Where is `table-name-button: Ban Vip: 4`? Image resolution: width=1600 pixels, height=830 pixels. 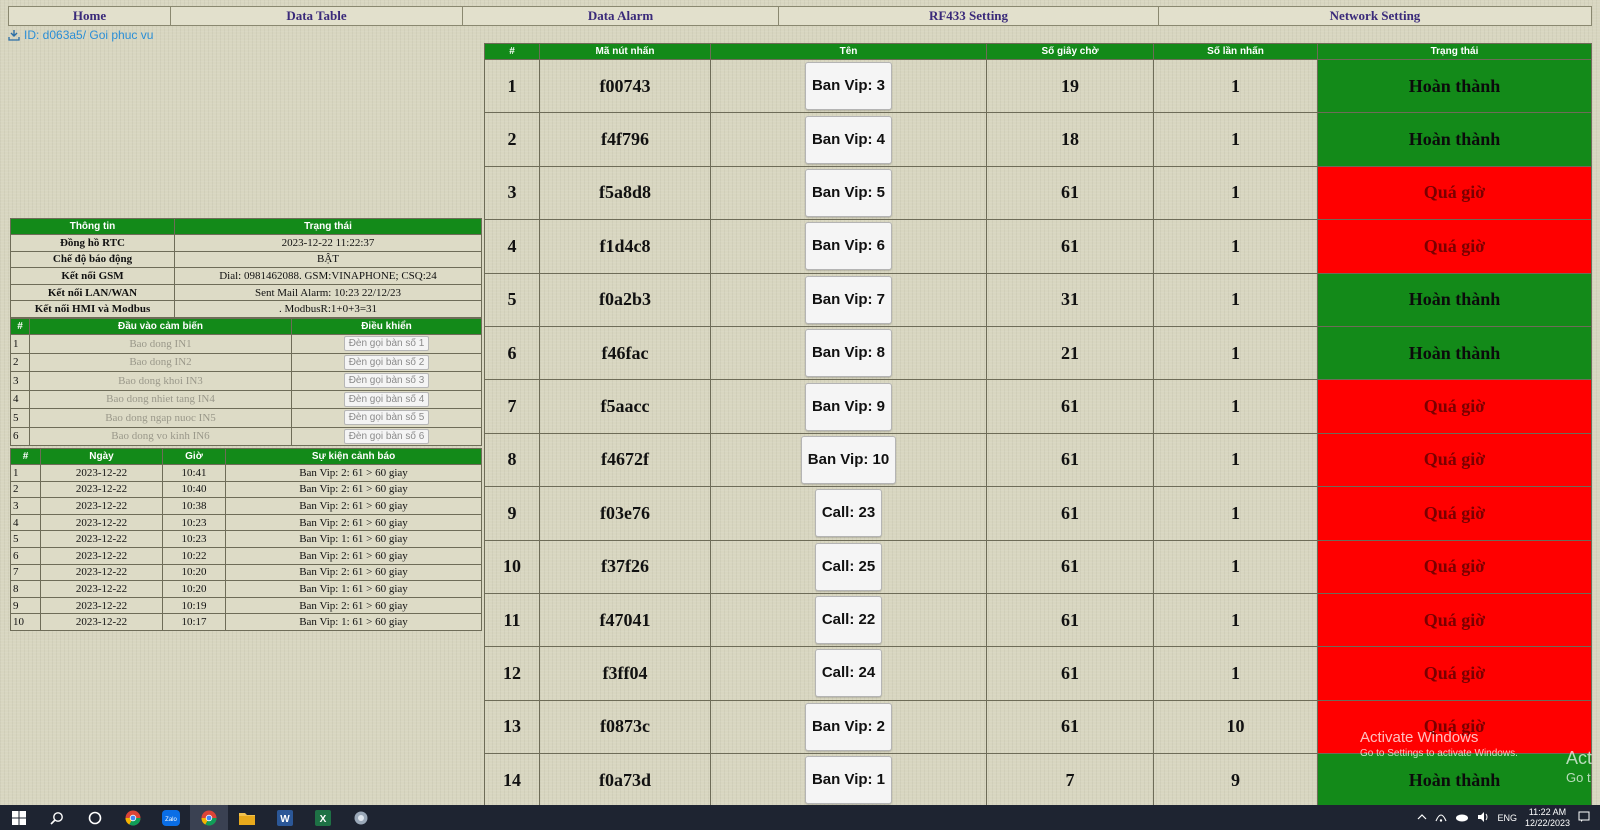 table-name-button: Ban Vip: 4 is located at coordinates (848, 139).